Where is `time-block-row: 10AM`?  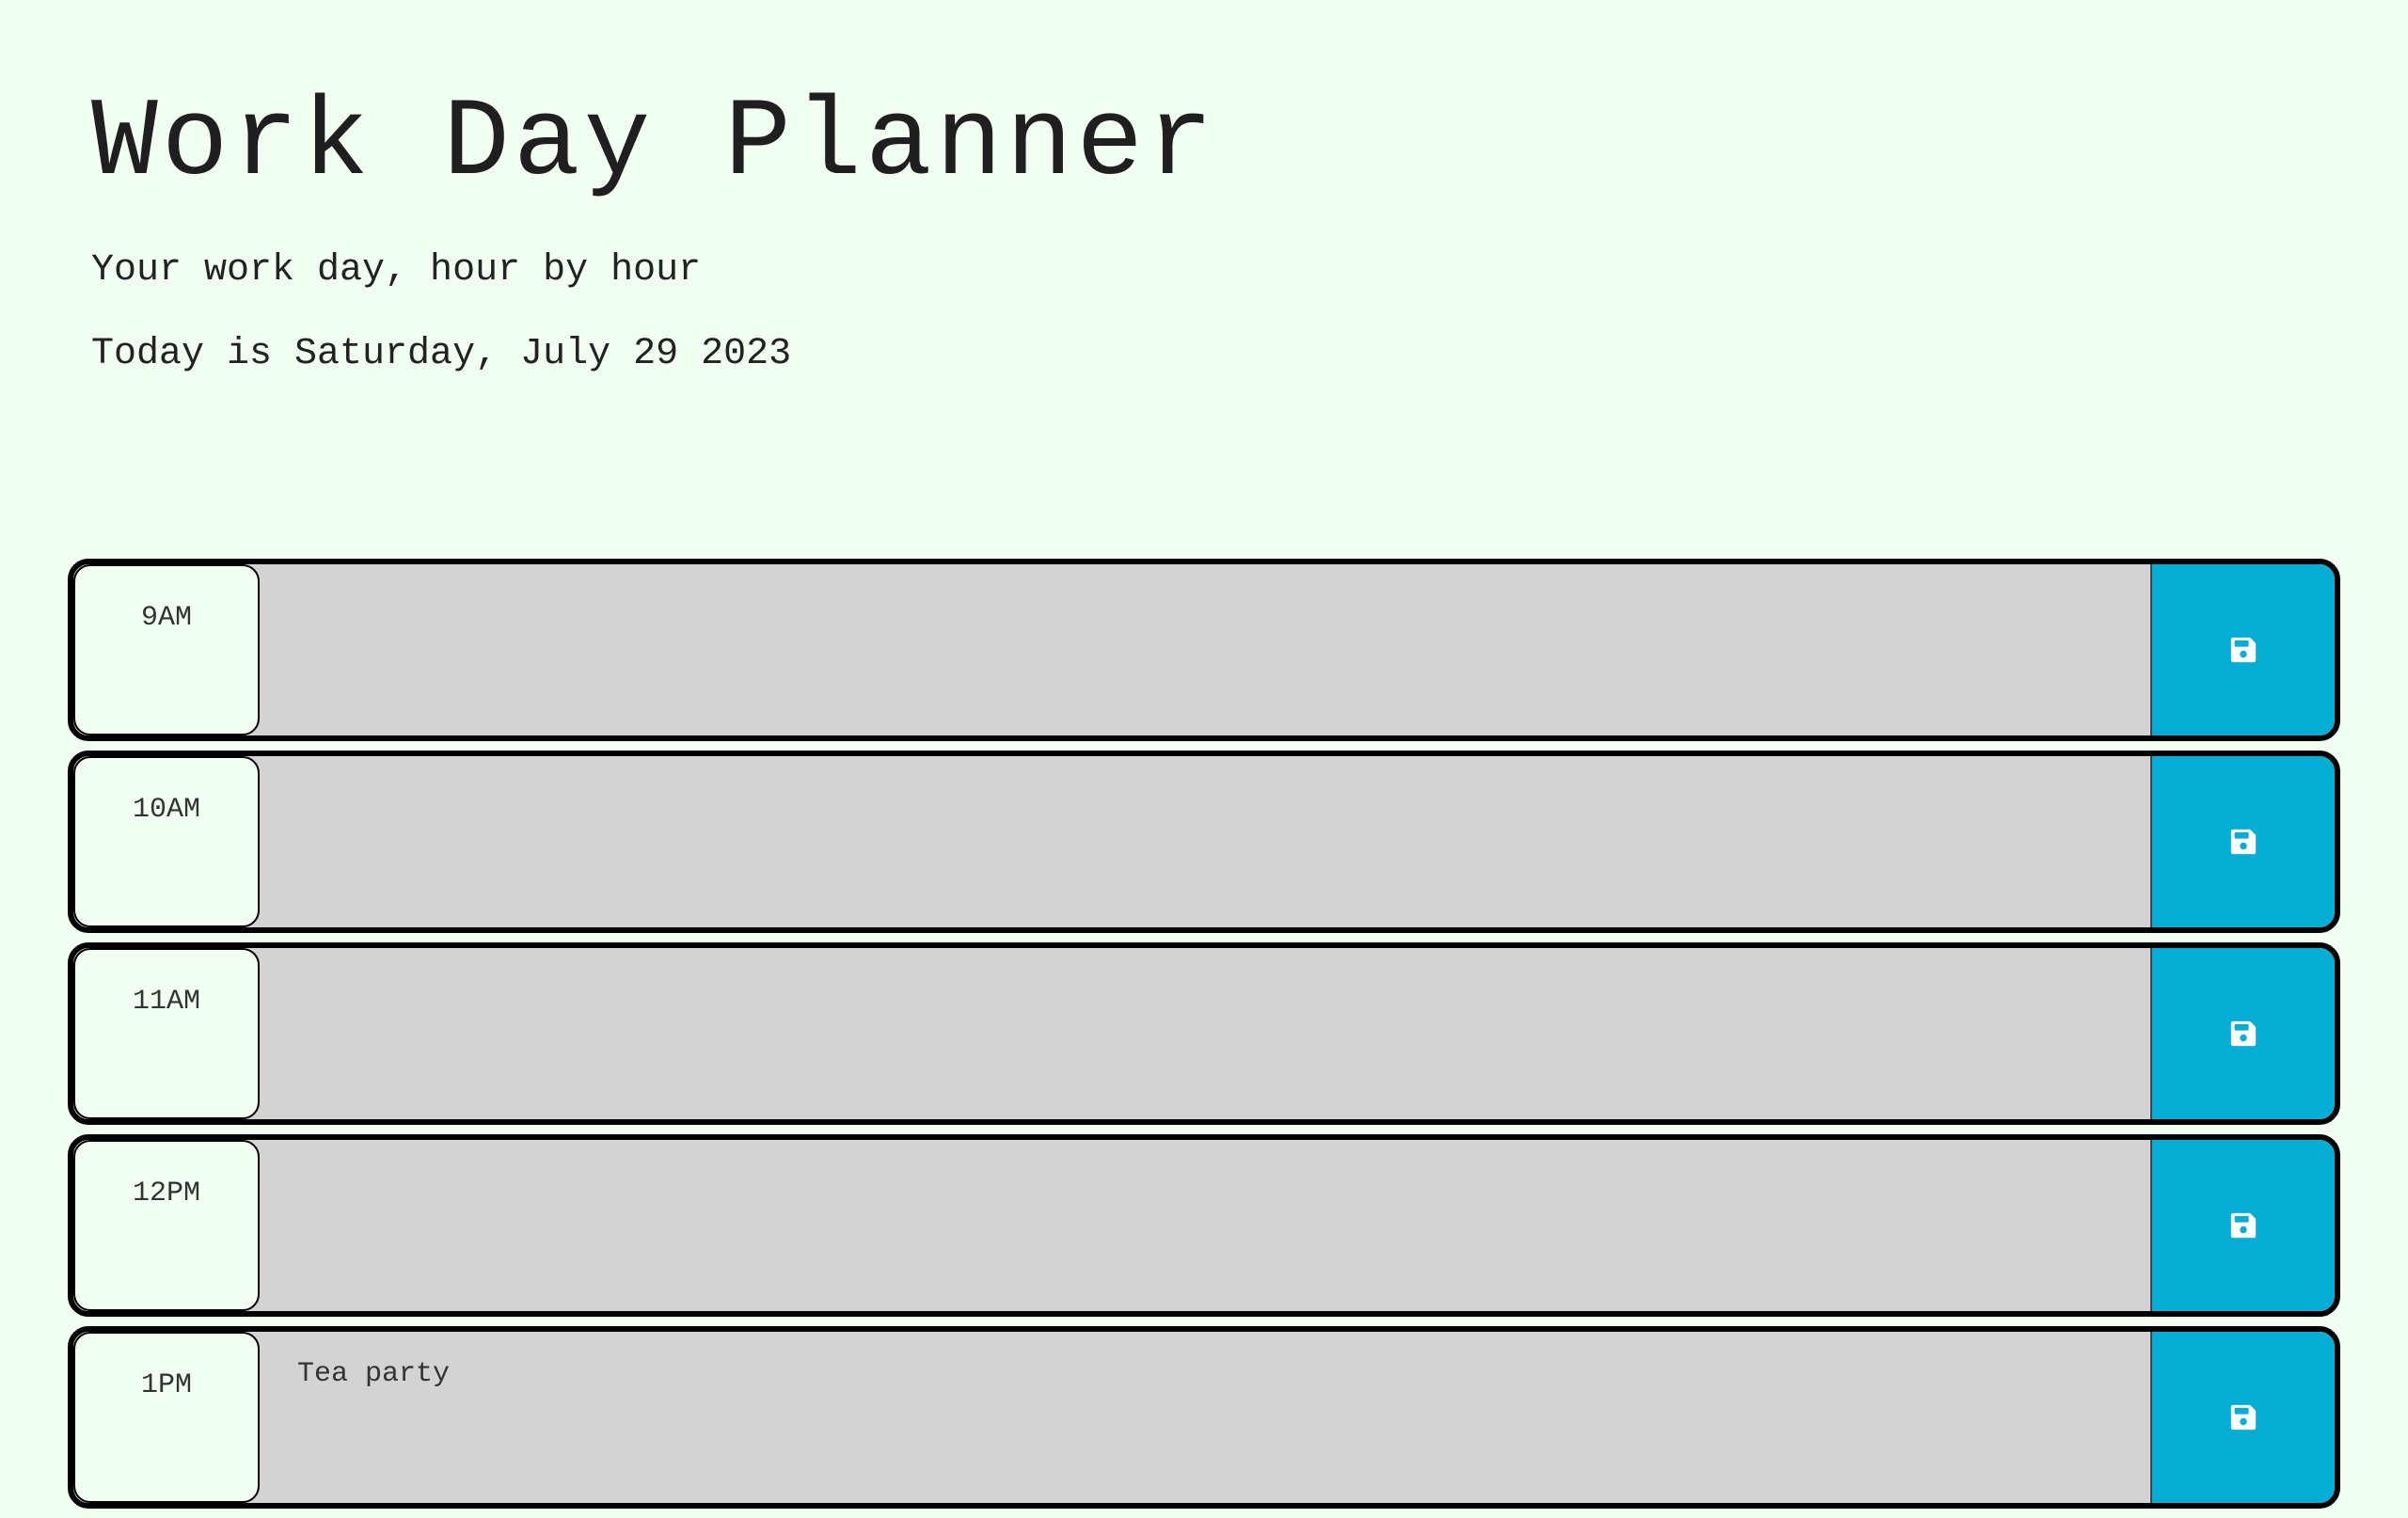 time-block-row: 10AM is located at coordinates (1204, 842).